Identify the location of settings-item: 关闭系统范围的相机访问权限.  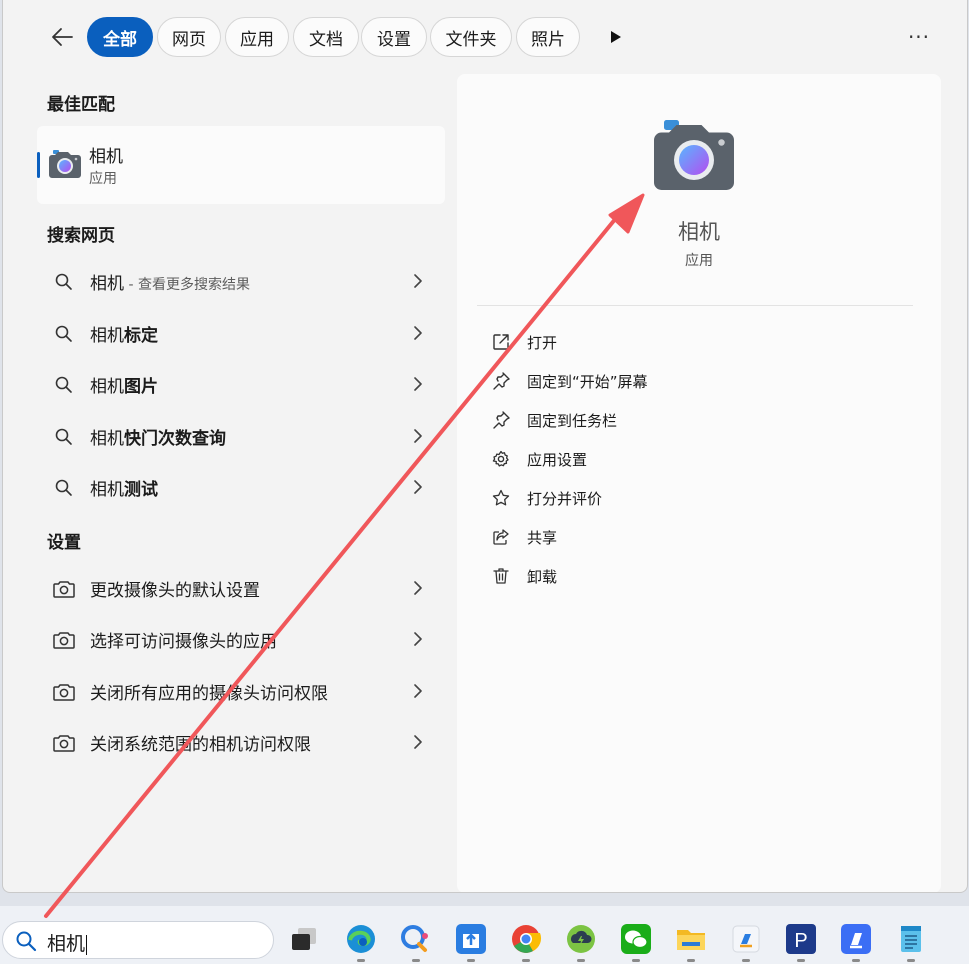
(241, 742).